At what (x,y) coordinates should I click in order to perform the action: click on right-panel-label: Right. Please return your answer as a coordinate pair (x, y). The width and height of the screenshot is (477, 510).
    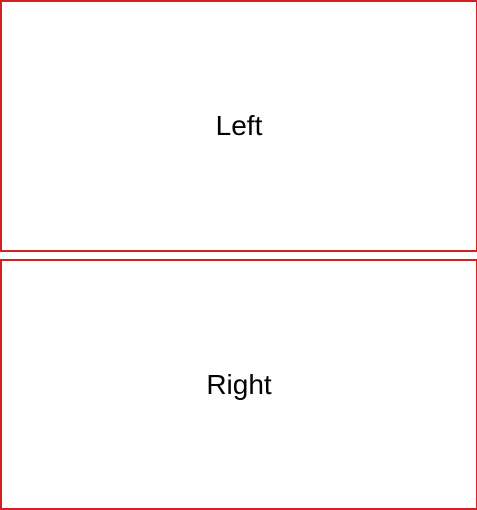
    Looking at the image, I should click on (239, 384).